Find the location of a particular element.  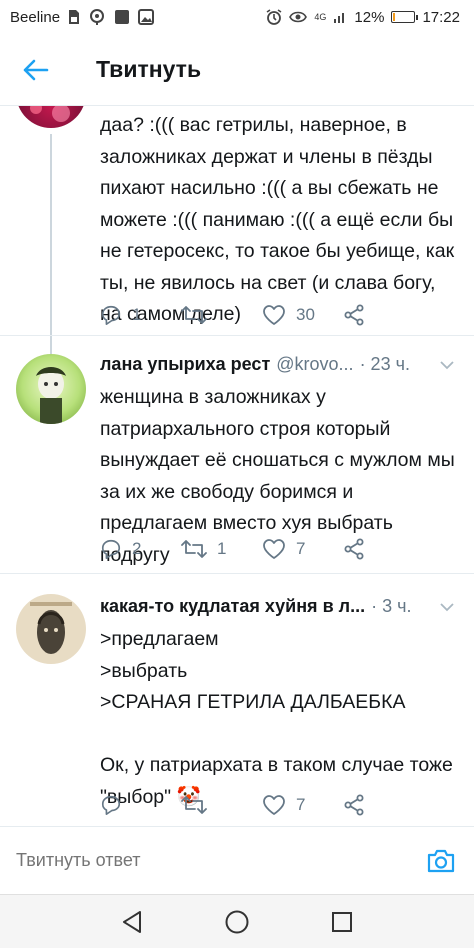

tweet-actions: 2 1 7 is located at coordinates (262, 549).